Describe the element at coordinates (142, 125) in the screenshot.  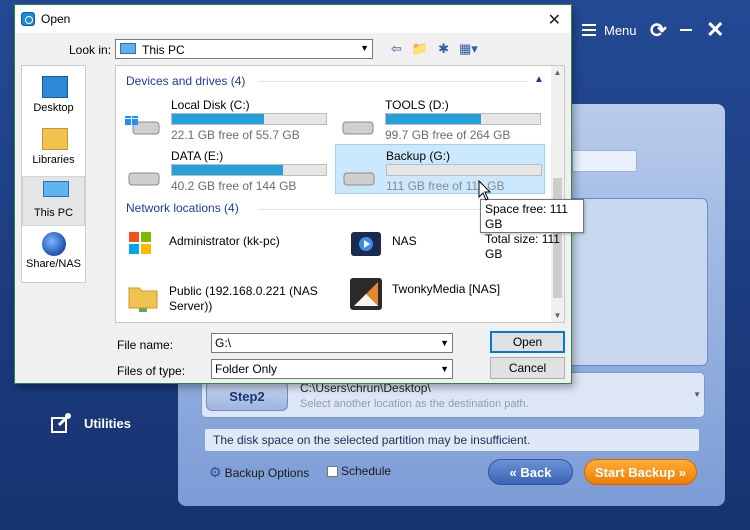
I see `windows-drive-icon` at that location.